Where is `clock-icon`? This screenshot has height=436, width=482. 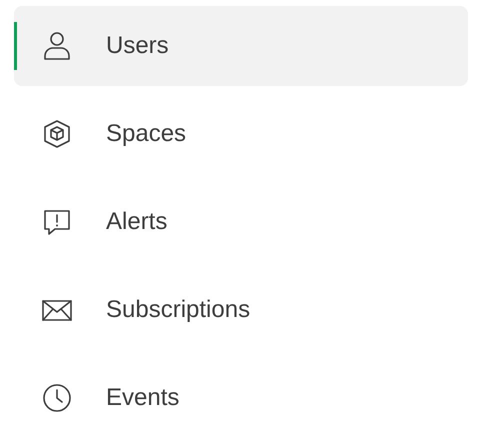 clock-icon is located at coordinates (57, 398).